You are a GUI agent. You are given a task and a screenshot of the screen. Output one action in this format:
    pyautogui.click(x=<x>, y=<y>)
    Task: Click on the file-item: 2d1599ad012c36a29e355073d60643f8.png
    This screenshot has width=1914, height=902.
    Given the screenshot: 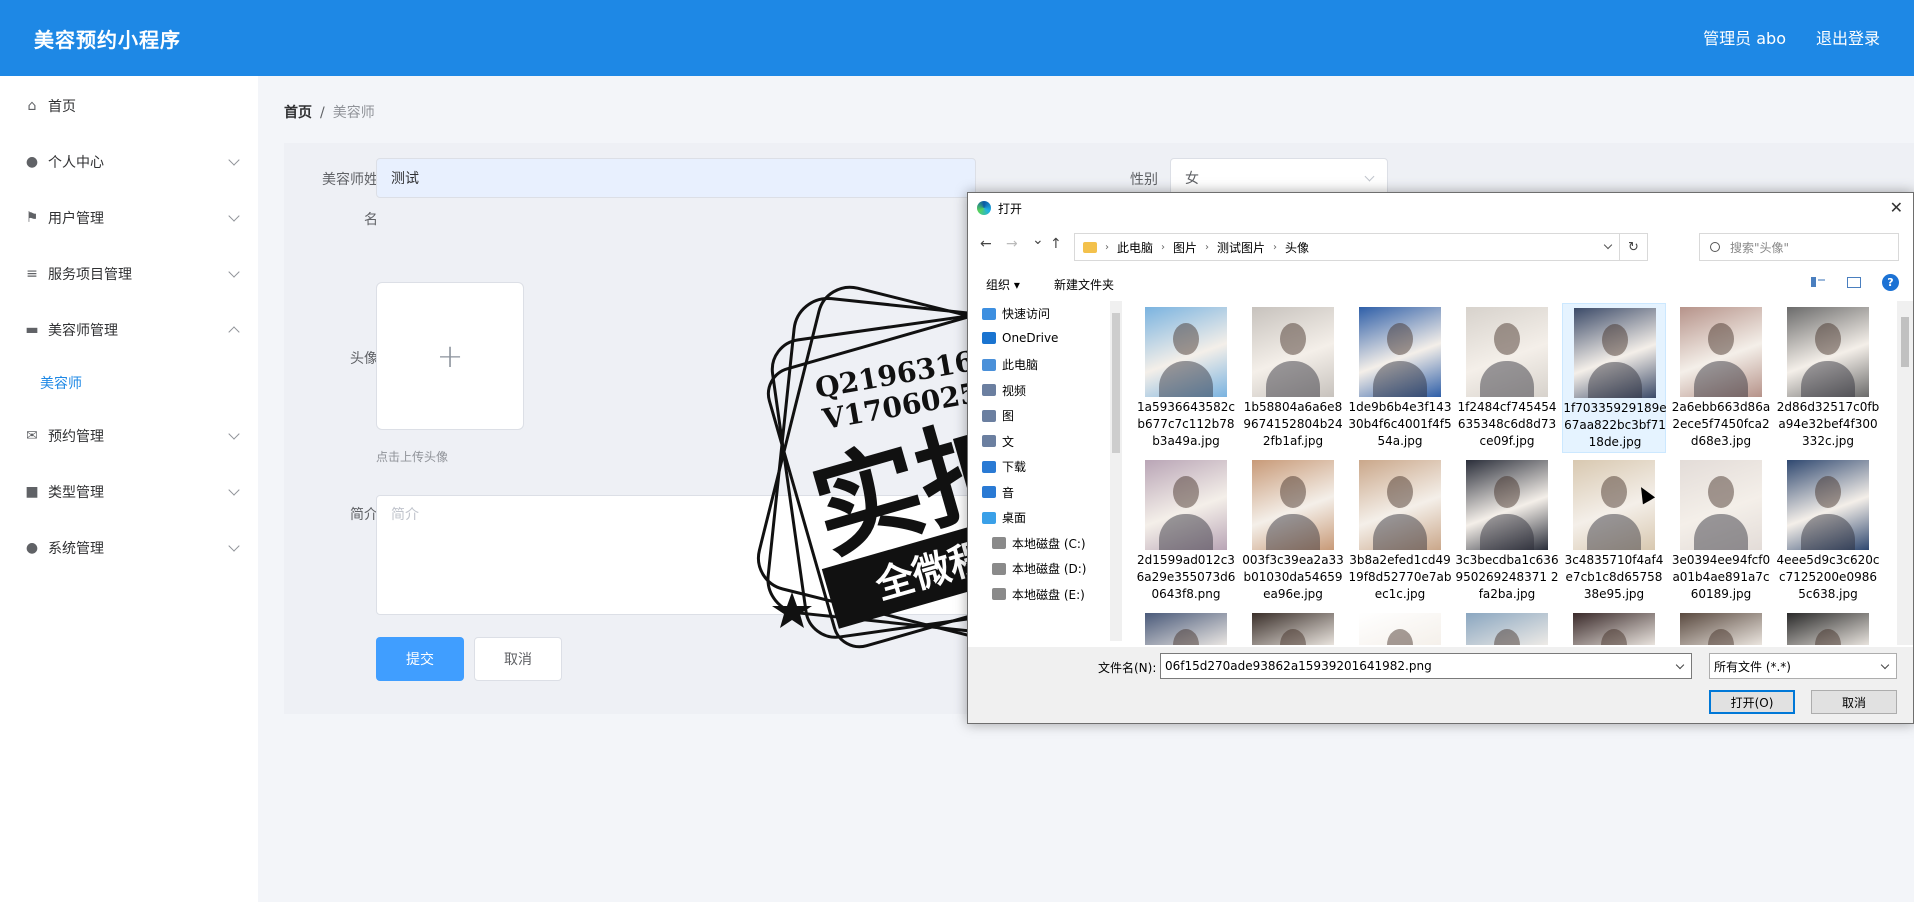 What is the action you would take?
    pyautogui.click(x=1186, y=531)
    